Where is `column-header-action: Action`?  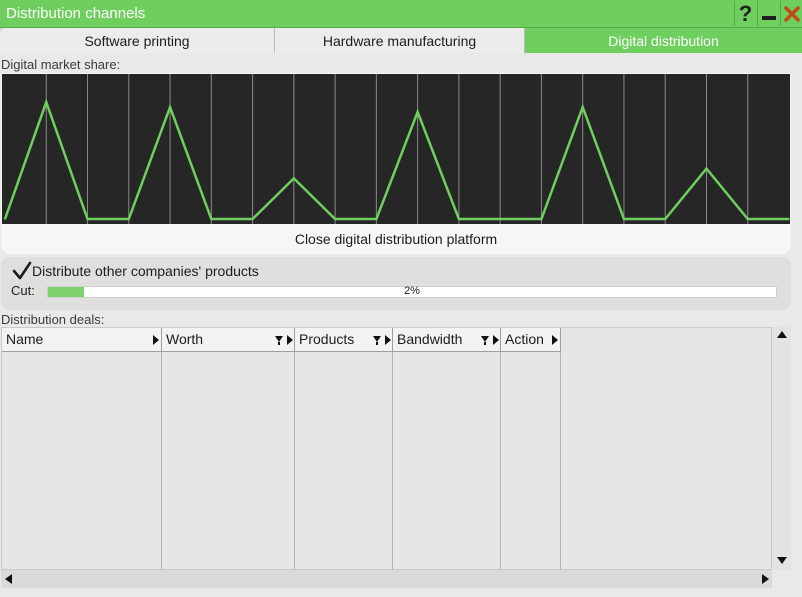
column-header-action: Action is located at coordinates (531, 340).